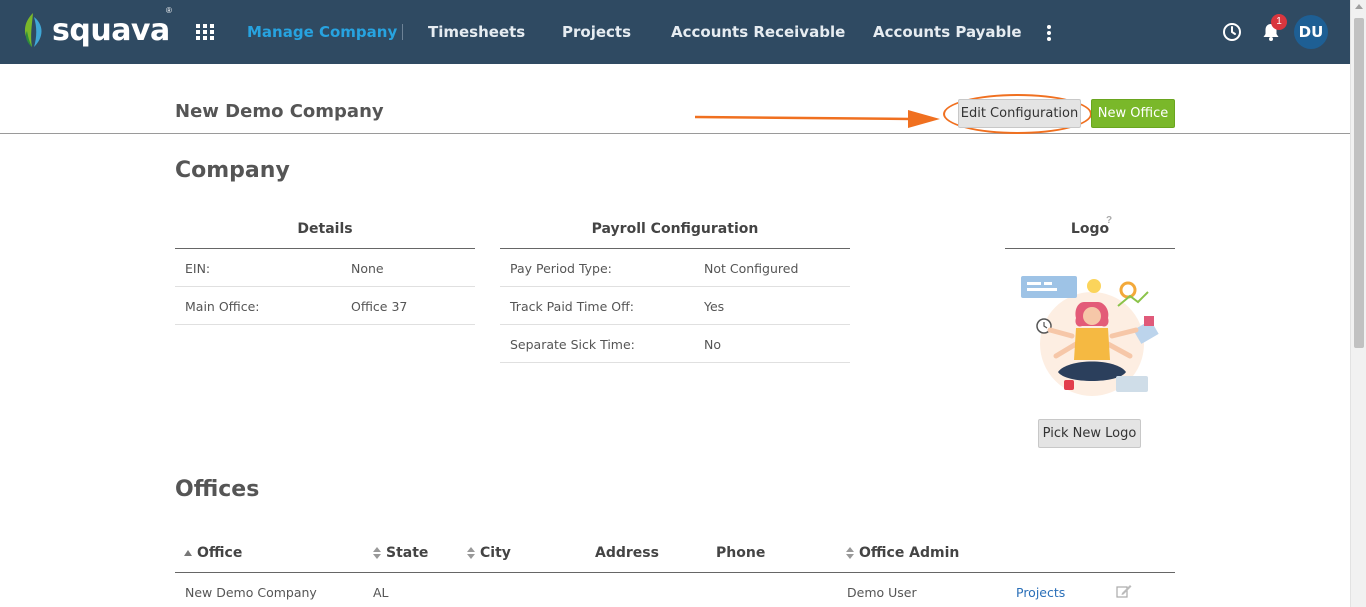 Image resolution: width=1366 pixels, height=607 pixels. I want to click on page-title: New Demo Company, so click(279, 111).